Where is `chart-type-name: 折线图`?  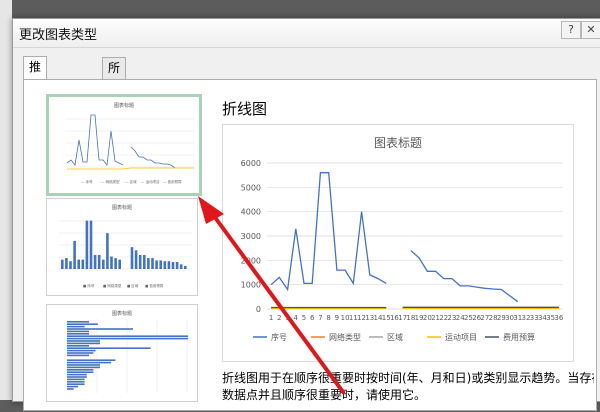
chart-type-name: 折线图 is located at coordinates (245, 109).